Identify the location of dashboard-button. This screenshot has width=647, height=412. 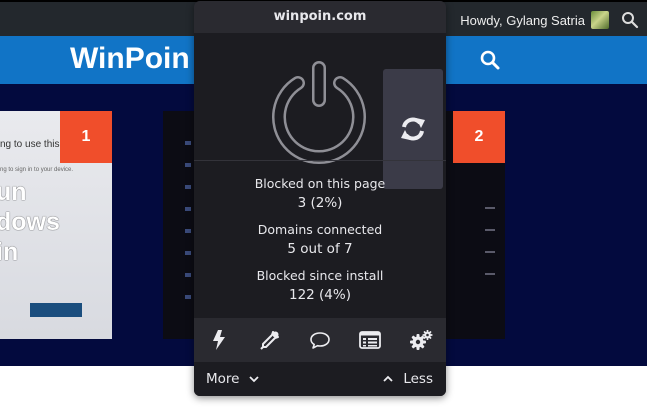
(421, 340).